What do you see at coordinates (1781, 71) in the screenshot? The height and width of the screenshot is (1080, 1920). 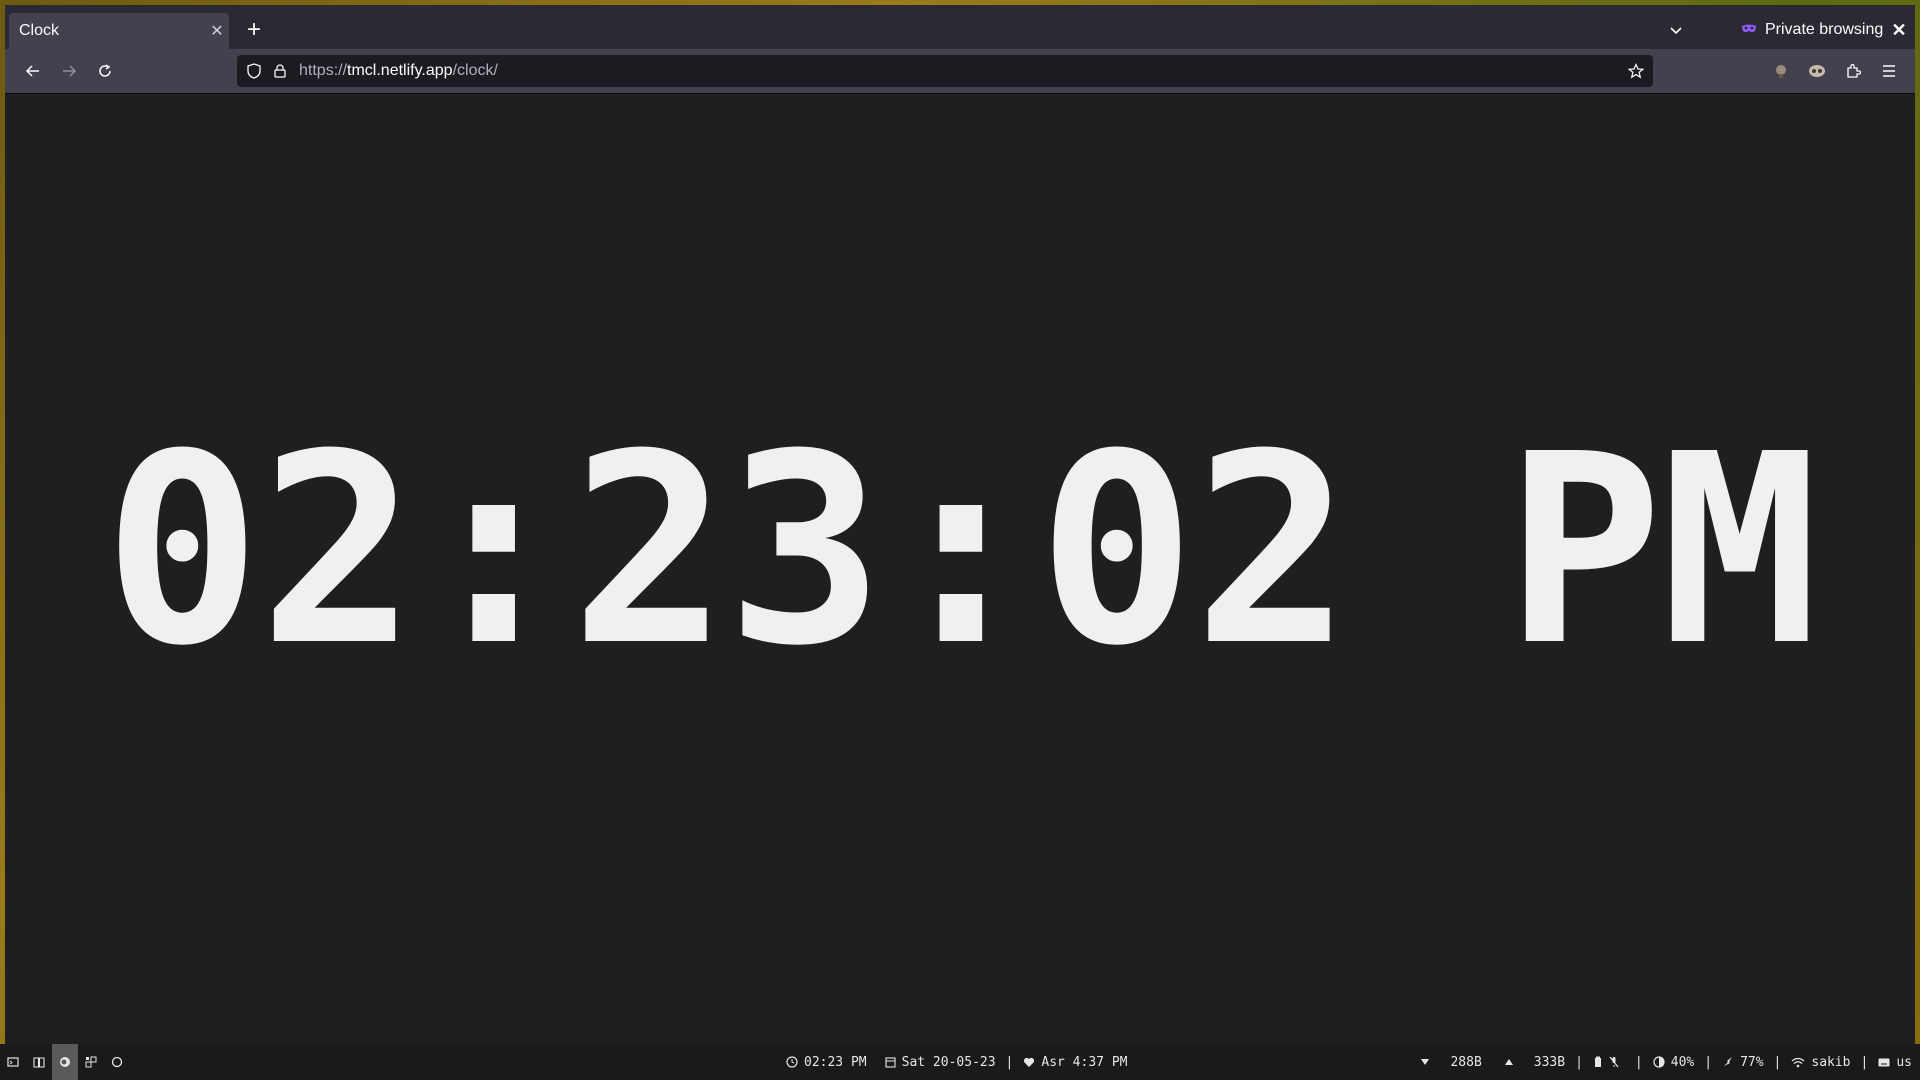 I see `extension-ublock-icon` at bounding box center [1781, 71].